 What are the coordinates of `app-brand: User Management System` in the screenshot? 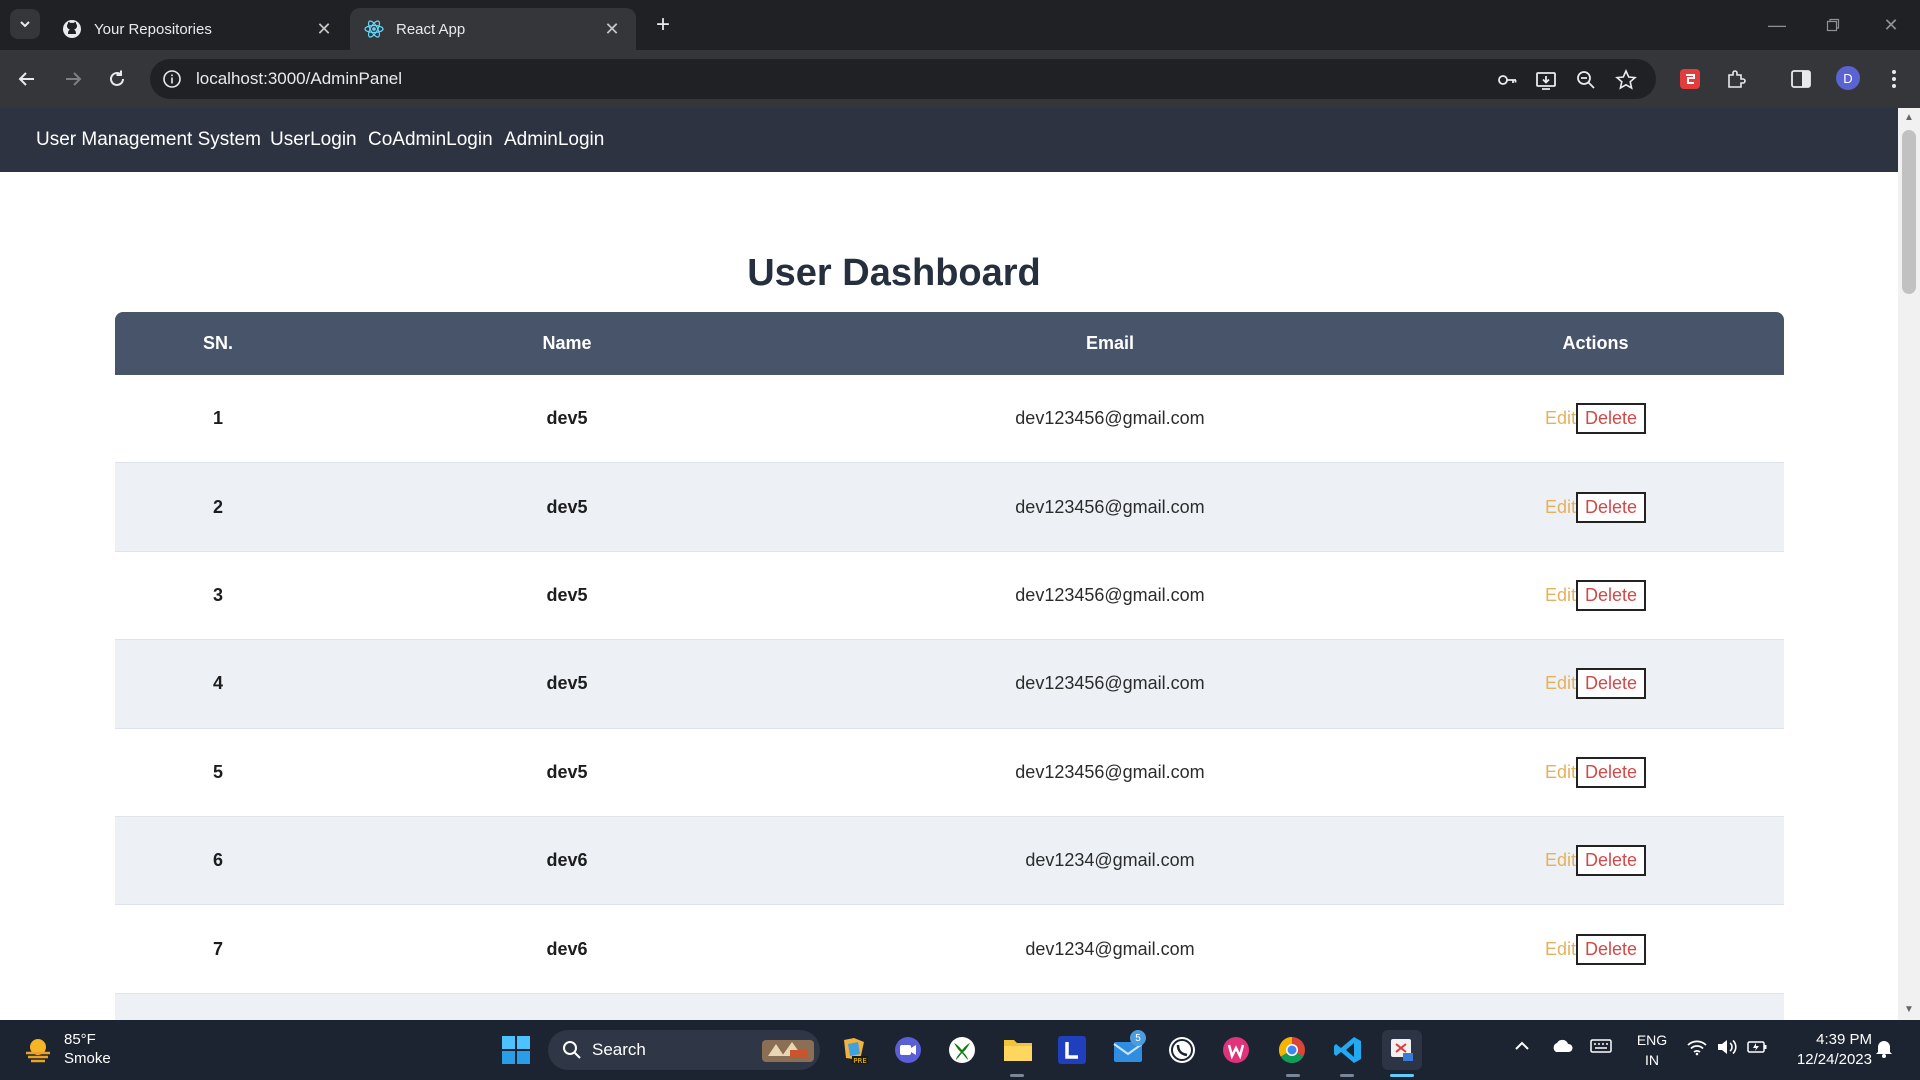 It's located at (148, 140).